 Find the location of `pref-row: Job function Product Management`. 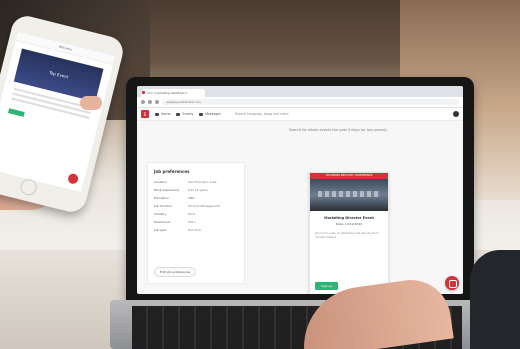

pref-row: Job function Product Management is located at coordinates (196, 206).